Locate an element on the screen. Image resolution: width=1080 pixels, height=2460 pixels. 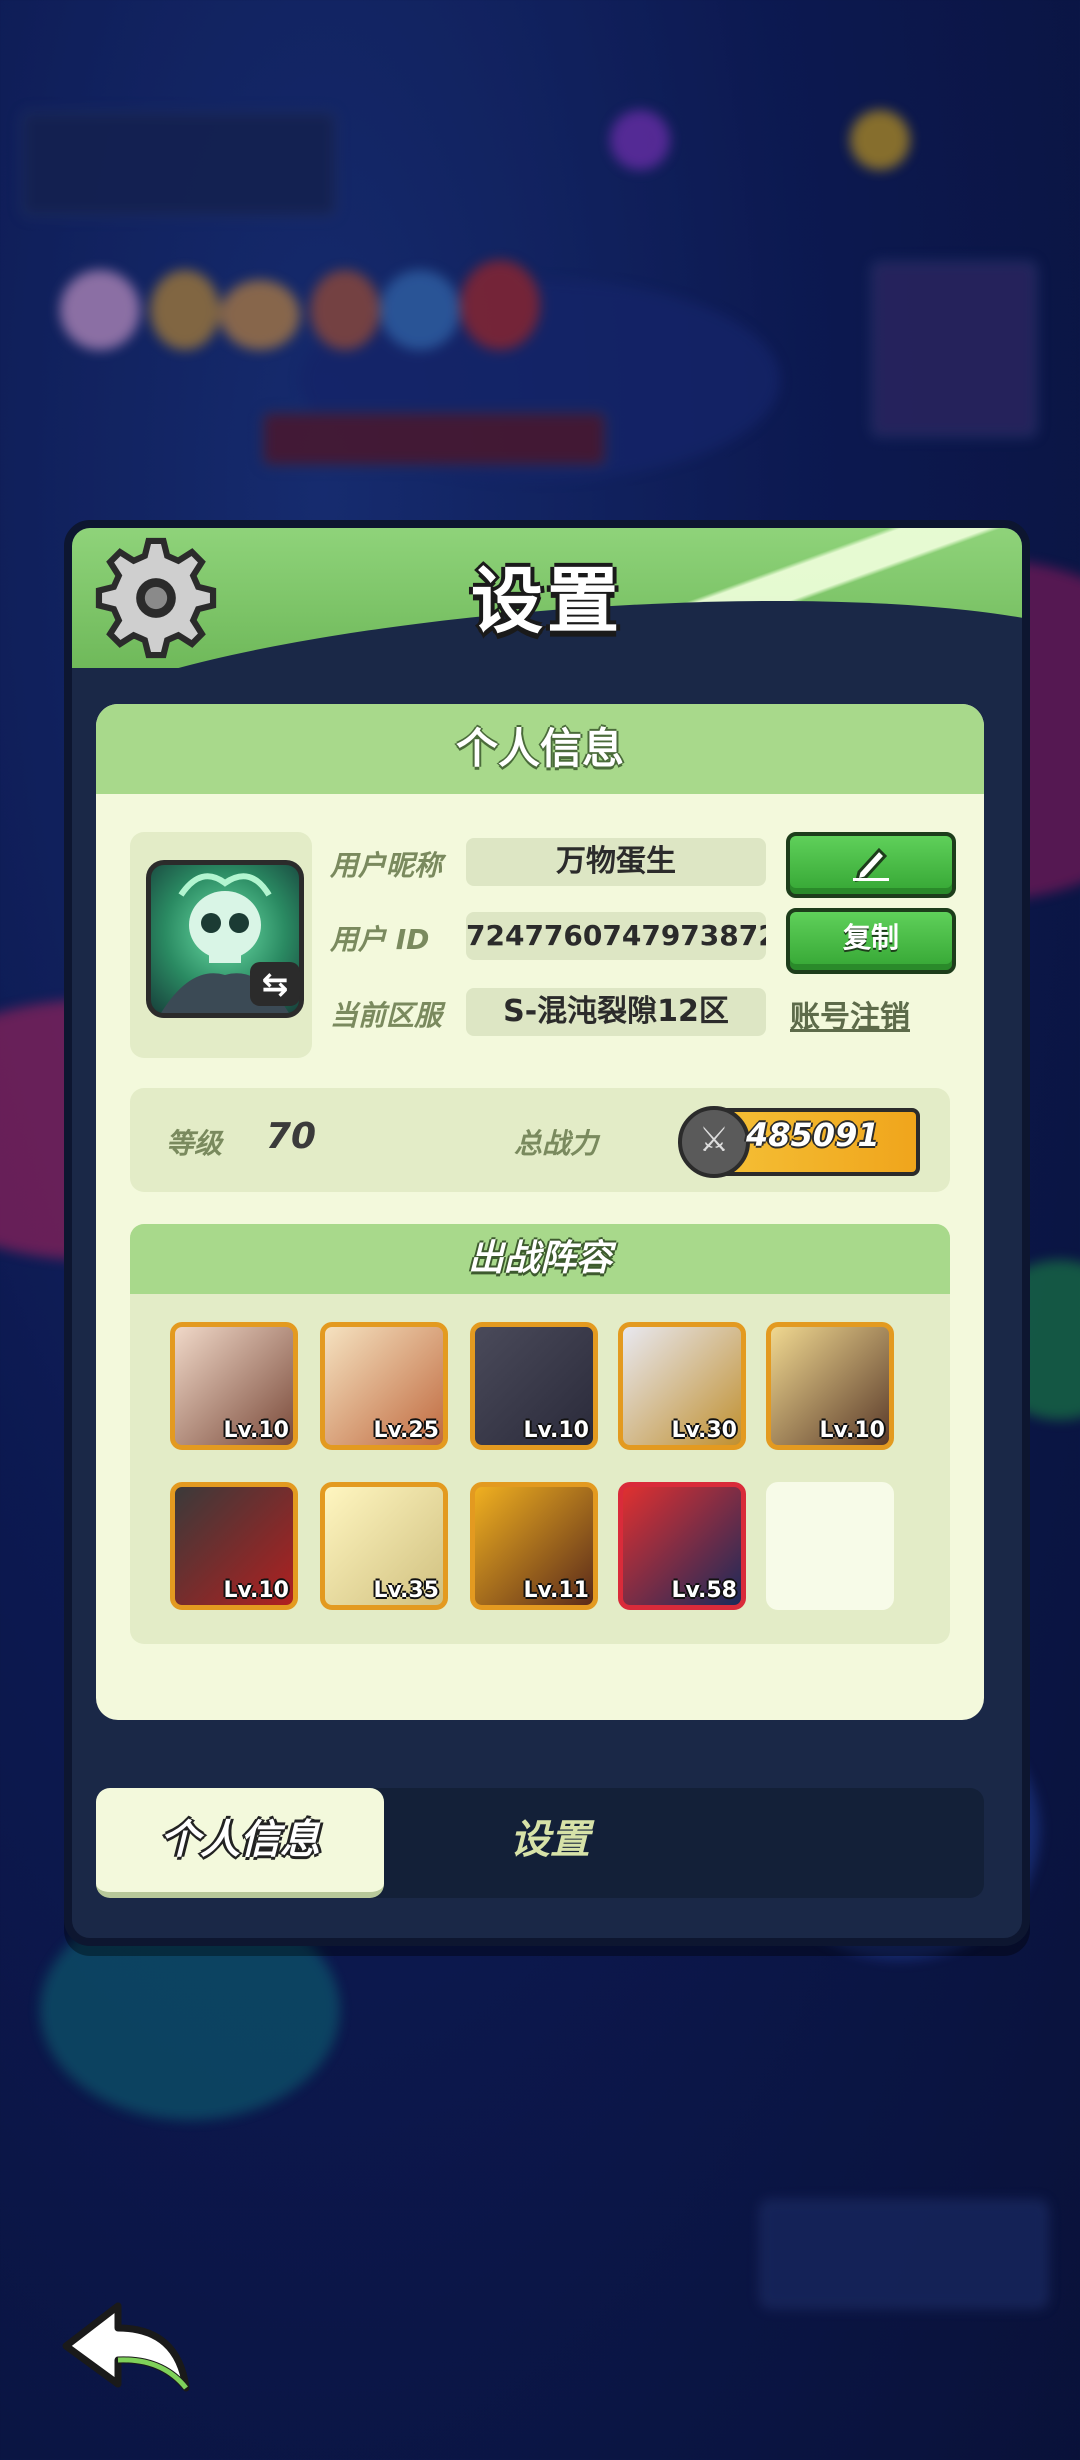
hero-level: Lv.25 is located at coordinates (406, 1430).